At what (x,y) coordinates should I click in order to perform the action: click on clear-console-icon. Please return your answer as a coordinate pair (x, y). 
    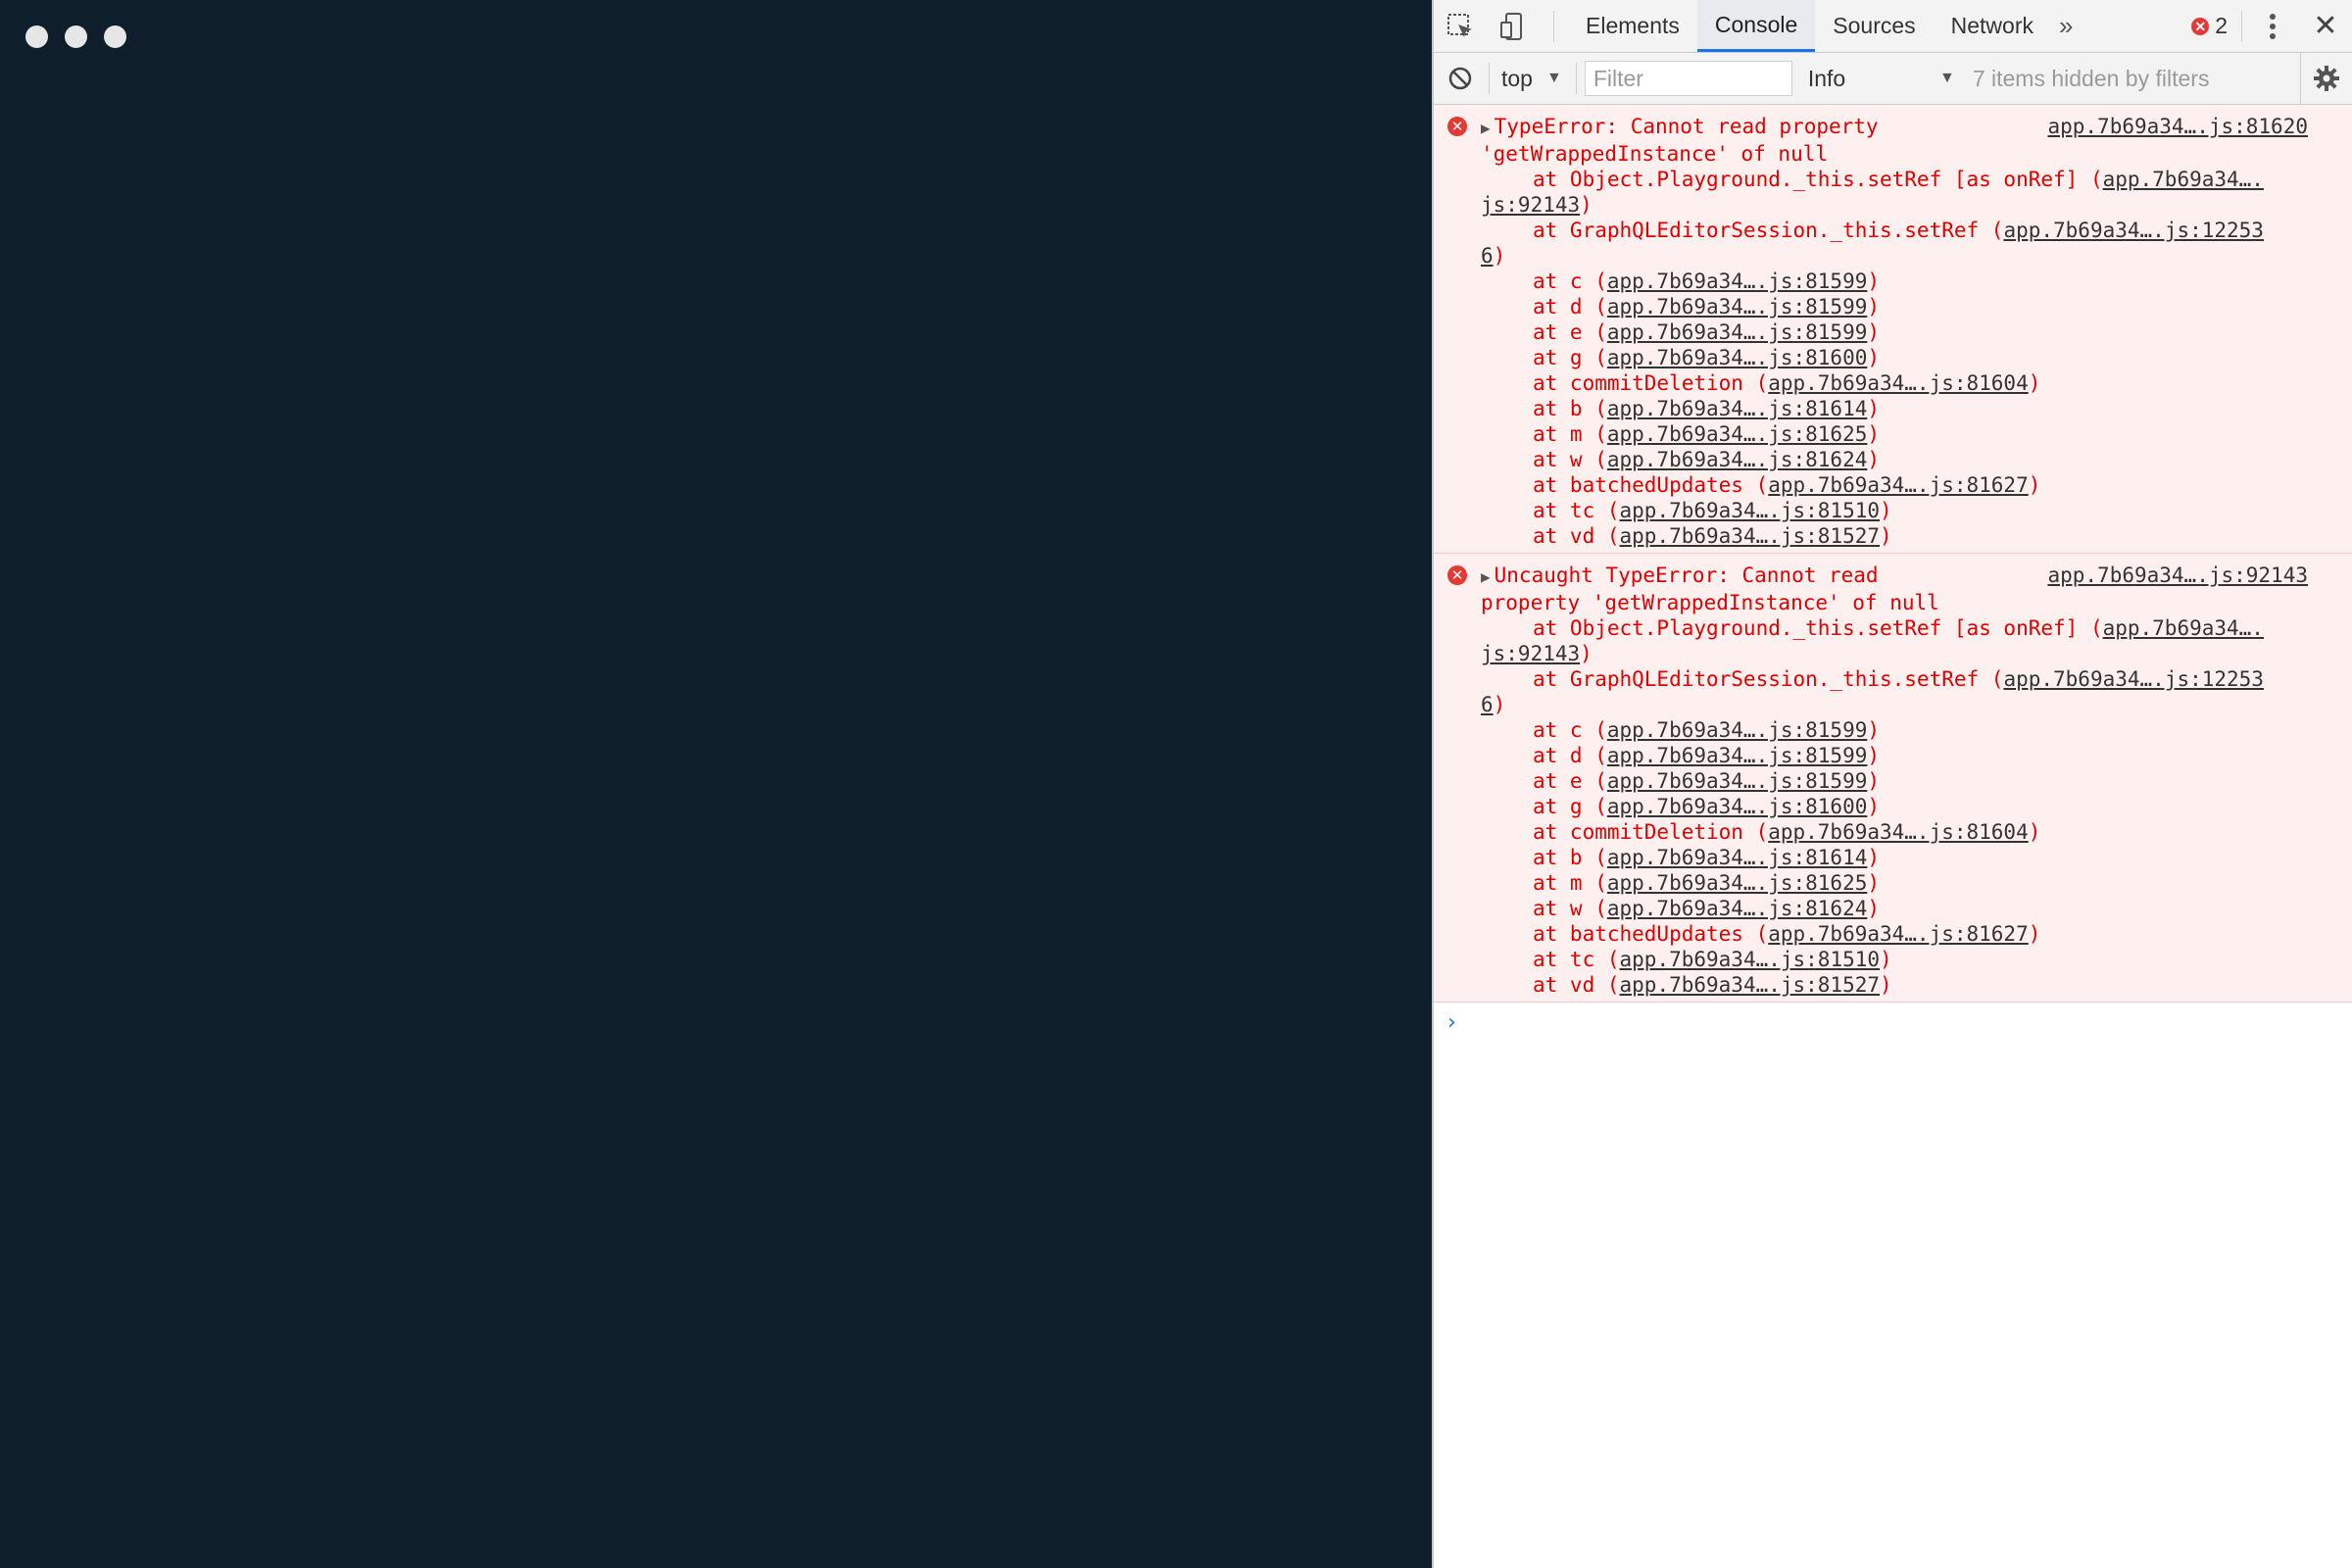
    Looking at the image, I should click on (1460, 78).